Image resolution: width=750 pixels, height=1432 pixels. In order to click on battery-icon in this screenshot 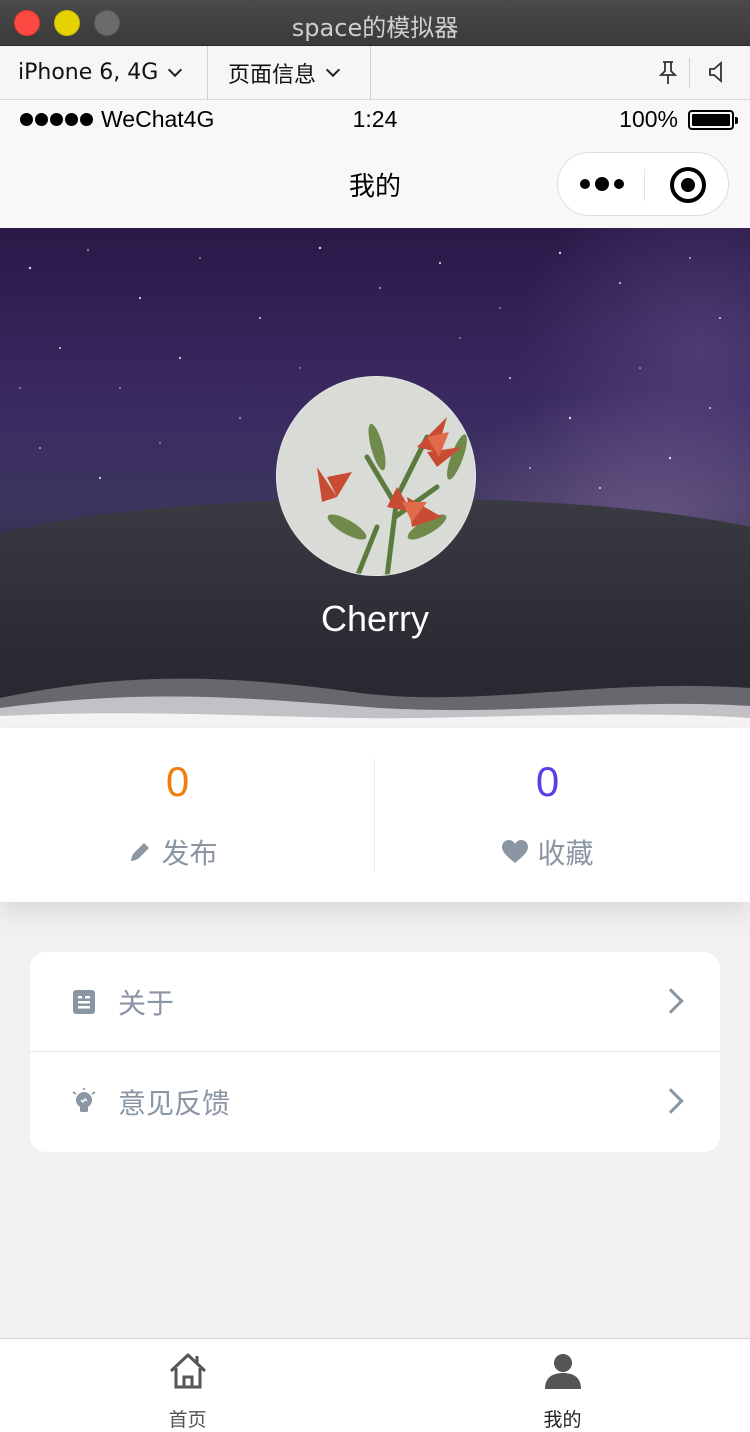, I will do `click(713, 119)`.